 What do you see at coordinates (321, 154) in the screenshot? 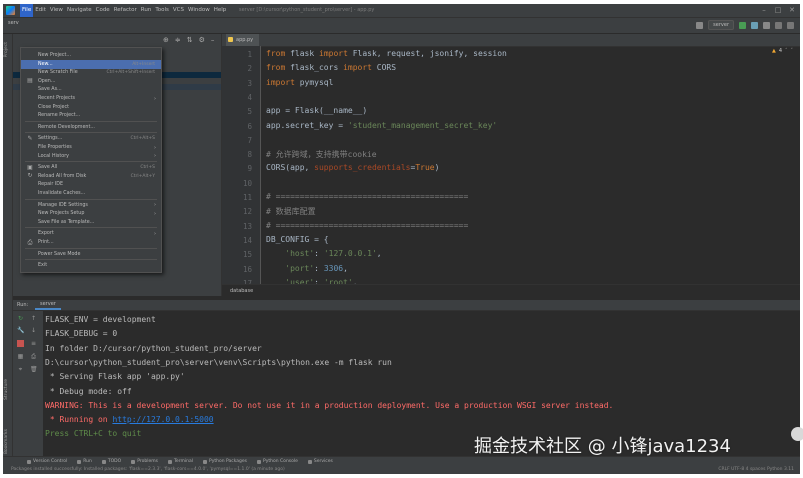
I see `code-line: # 允许跨域，支持携带cookie` at bounding box center [321, 154].